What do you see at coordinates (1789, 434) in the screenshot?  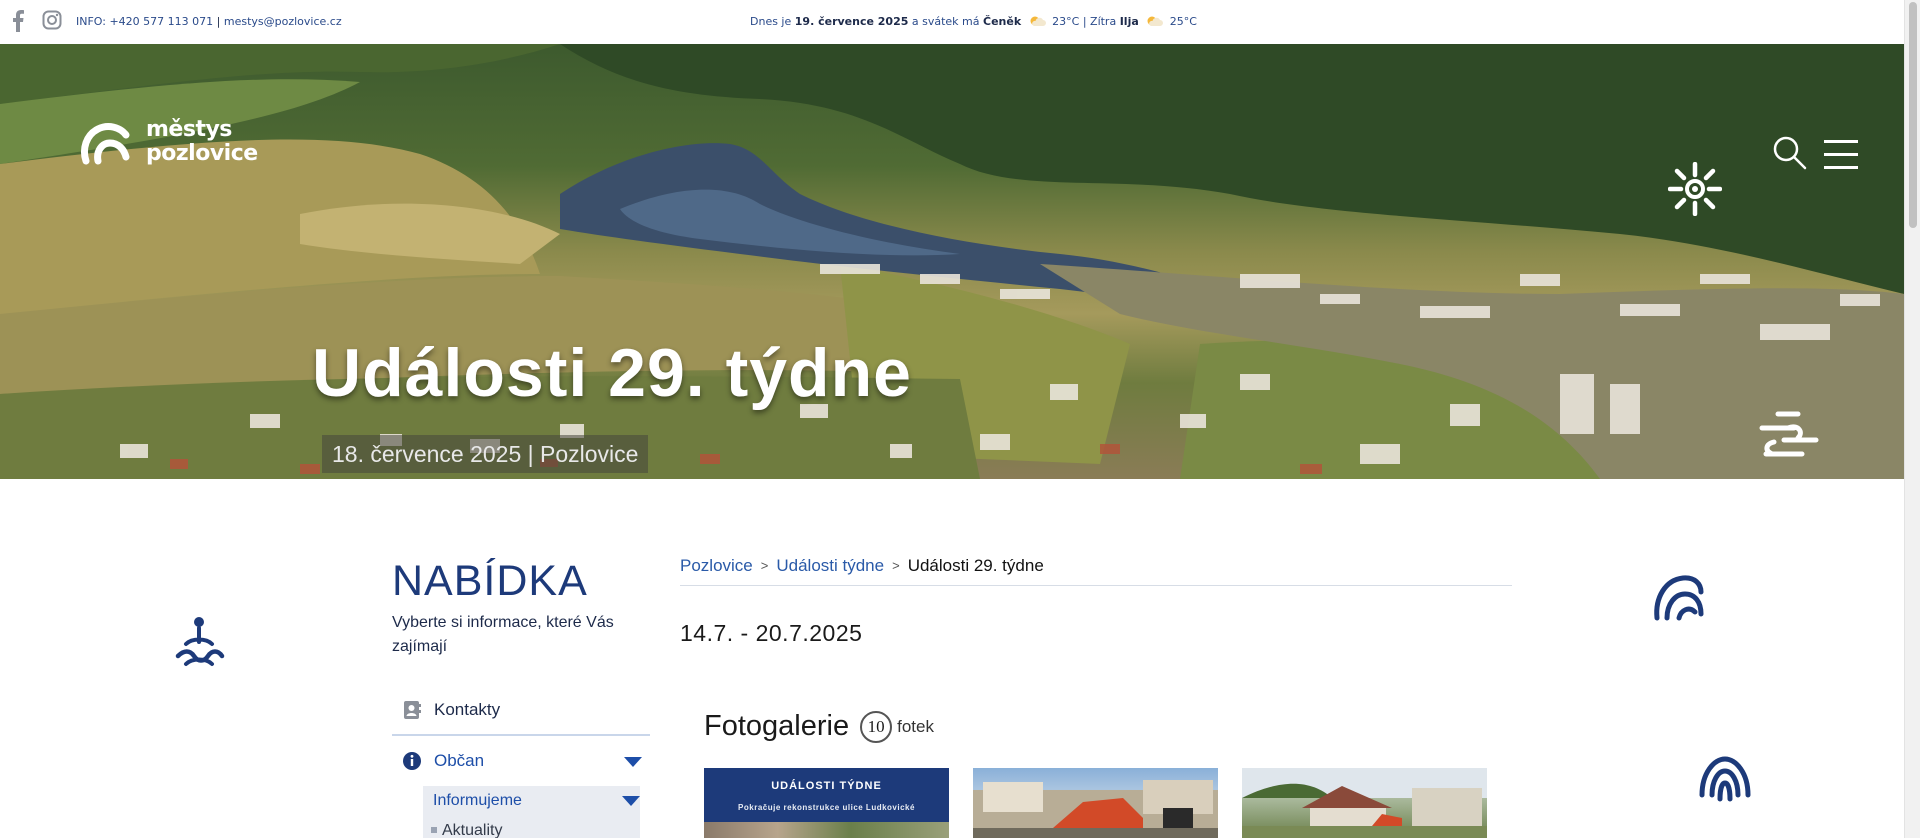 I see `hot-spring-icon` at bounding box center [1789, 434].